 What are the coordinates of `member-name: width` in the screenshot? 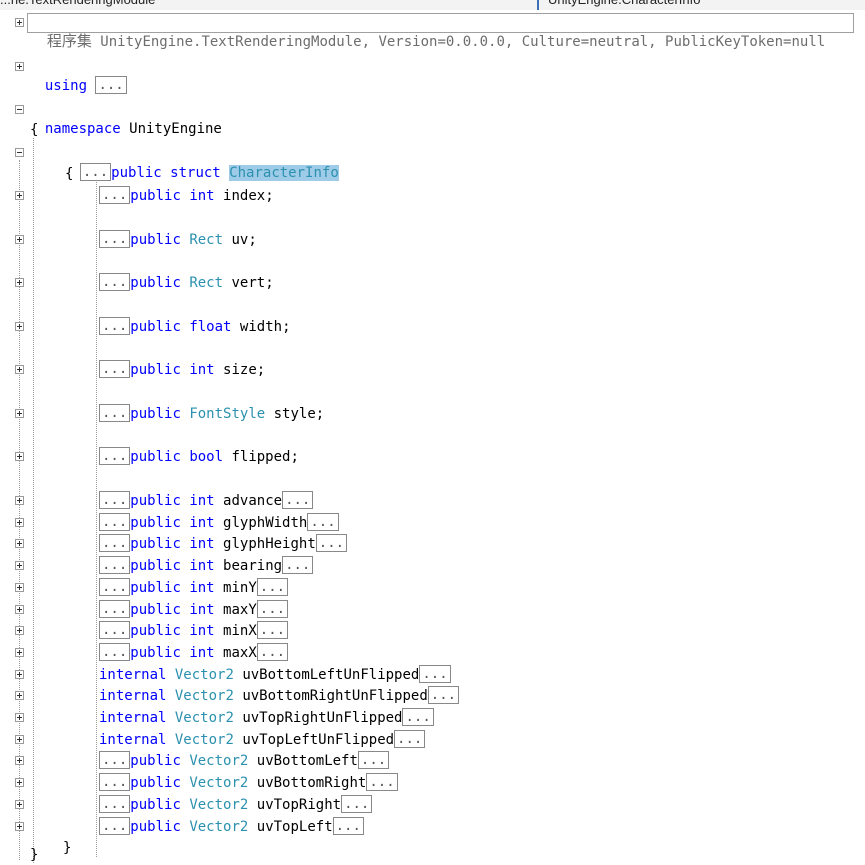 It's located at (261, 327).